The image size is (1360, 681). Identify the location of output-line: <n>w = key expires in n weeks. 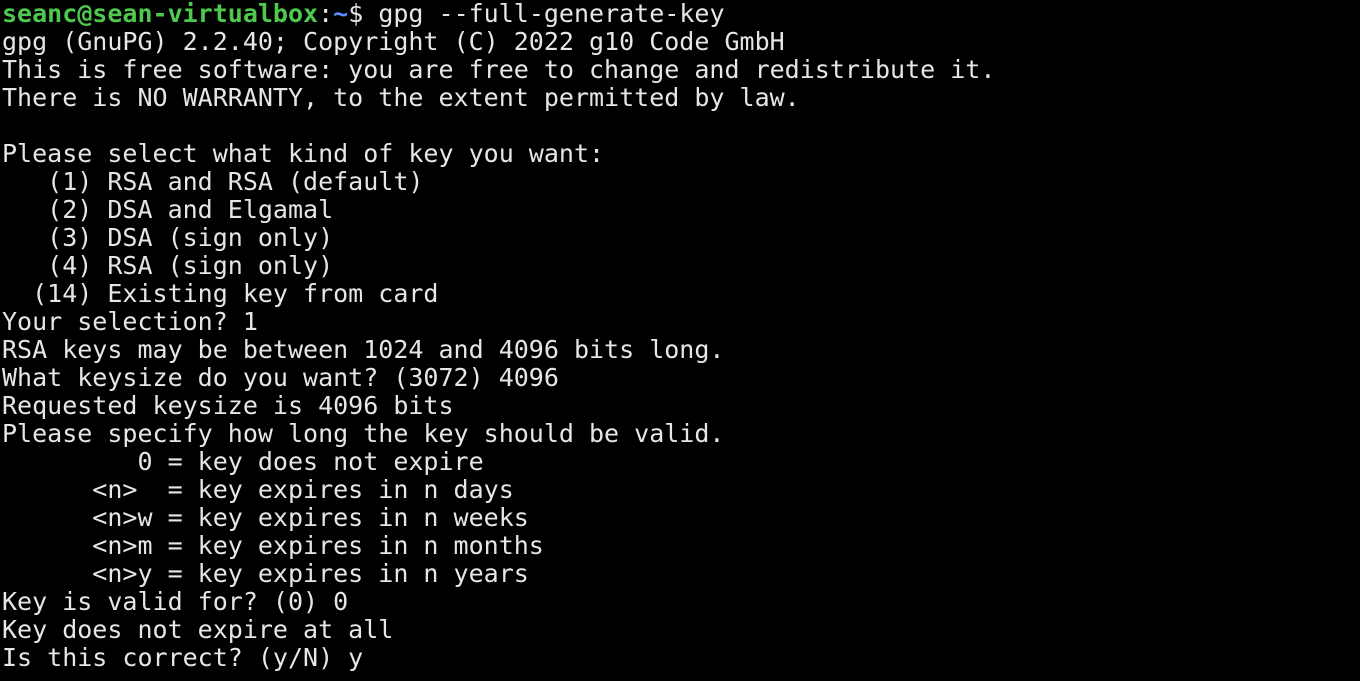
(265, 517).